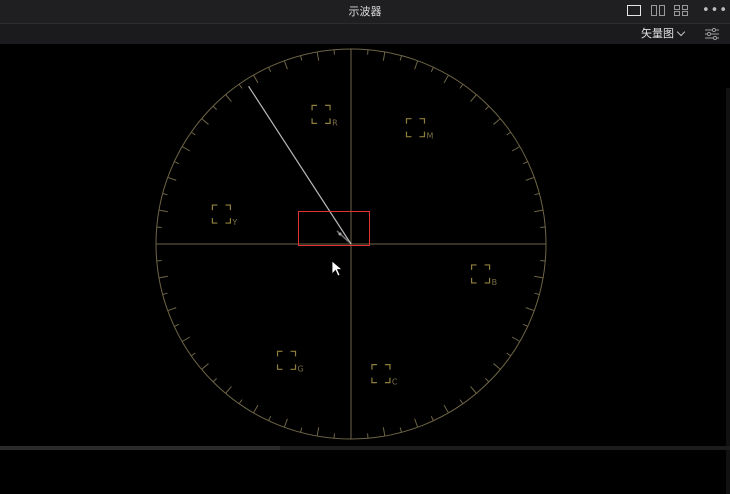 The image size is (730, 494). What do you see at coordinates (677, 7) in the screenshot?
I see `quad-view-icon` at bounding box center [677, 7].